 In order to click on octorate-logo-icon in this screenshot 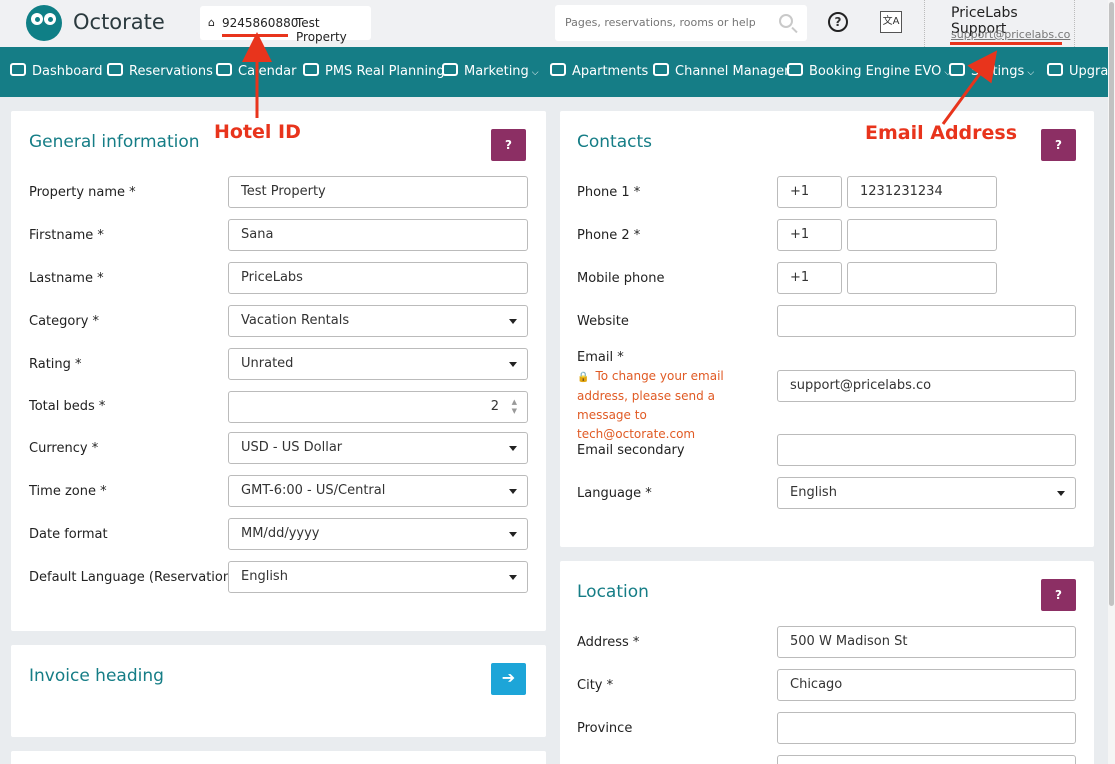, I will do `click(44, 23)`.